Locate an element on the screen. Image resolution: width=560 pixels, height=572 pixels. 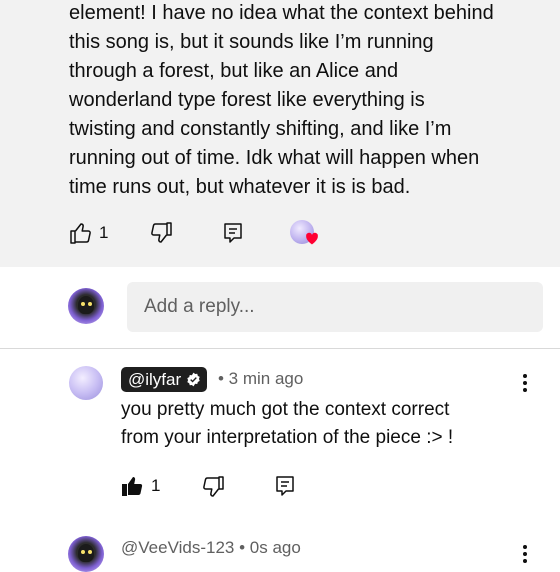
reply-timestamp: • 0s ago is located at coordinates (270, 547).